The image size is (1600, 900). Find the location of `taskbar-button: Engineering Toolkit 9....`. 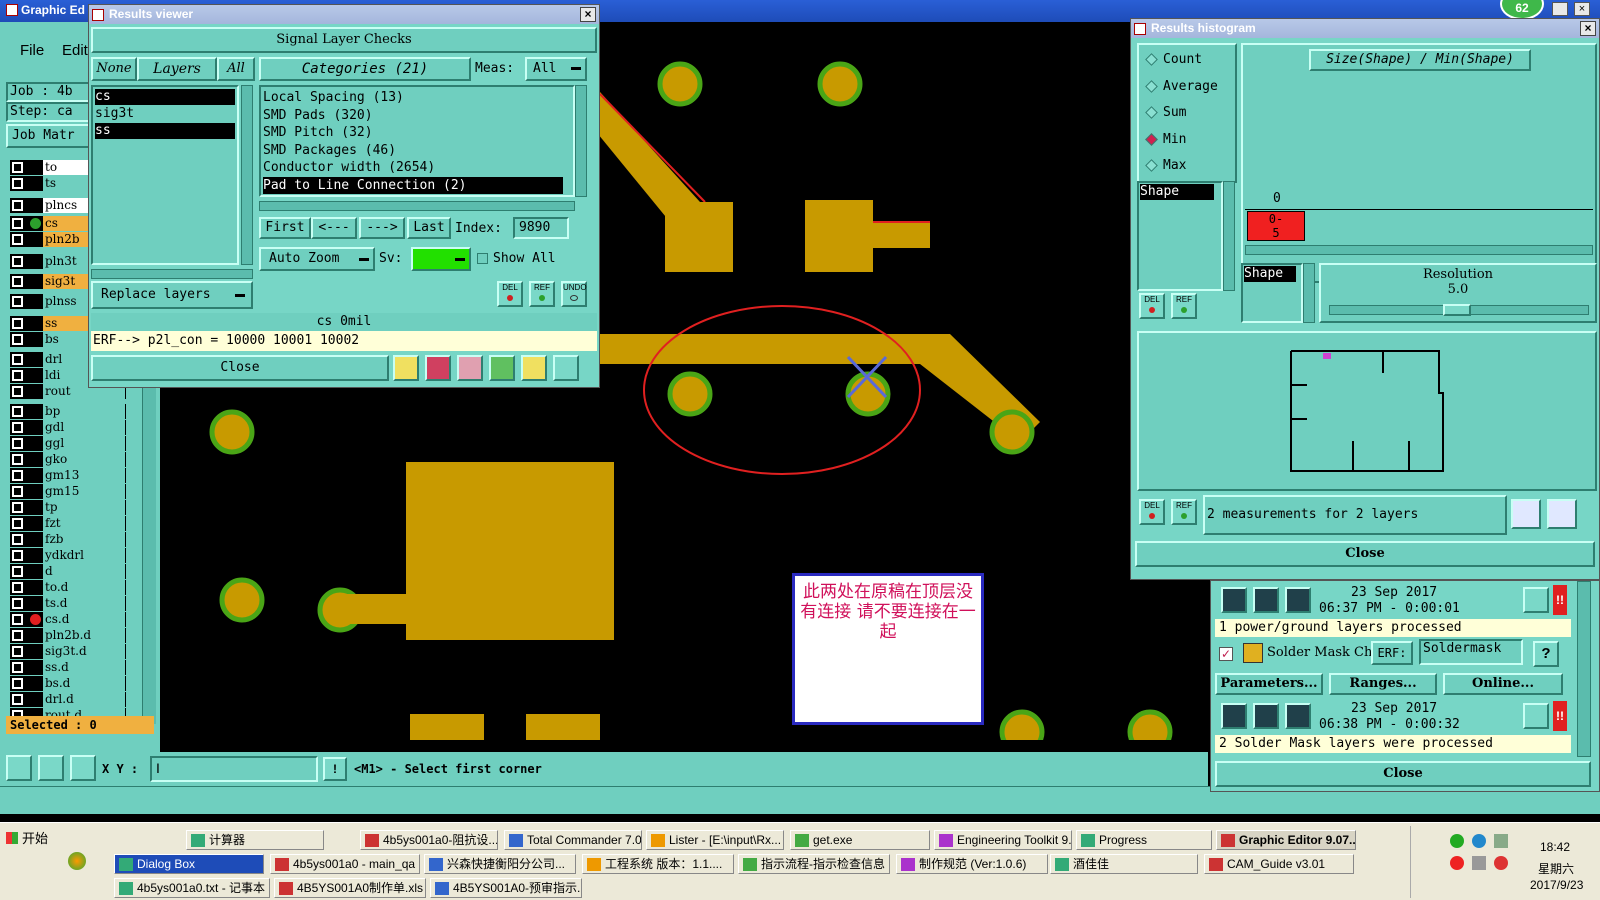

taskbar-button: Engineering Toolkit 9.... is located at coordinates (1003, 840).